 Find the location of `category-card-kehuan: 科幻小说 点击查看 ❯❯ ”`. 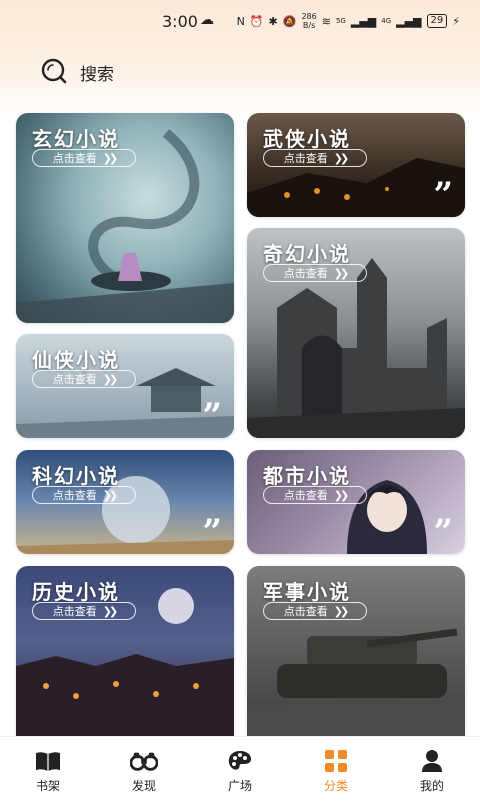

category-card-kehuan: 科幻小说 点击查看 ❯❯ ” is located at coordinates (125, 502).